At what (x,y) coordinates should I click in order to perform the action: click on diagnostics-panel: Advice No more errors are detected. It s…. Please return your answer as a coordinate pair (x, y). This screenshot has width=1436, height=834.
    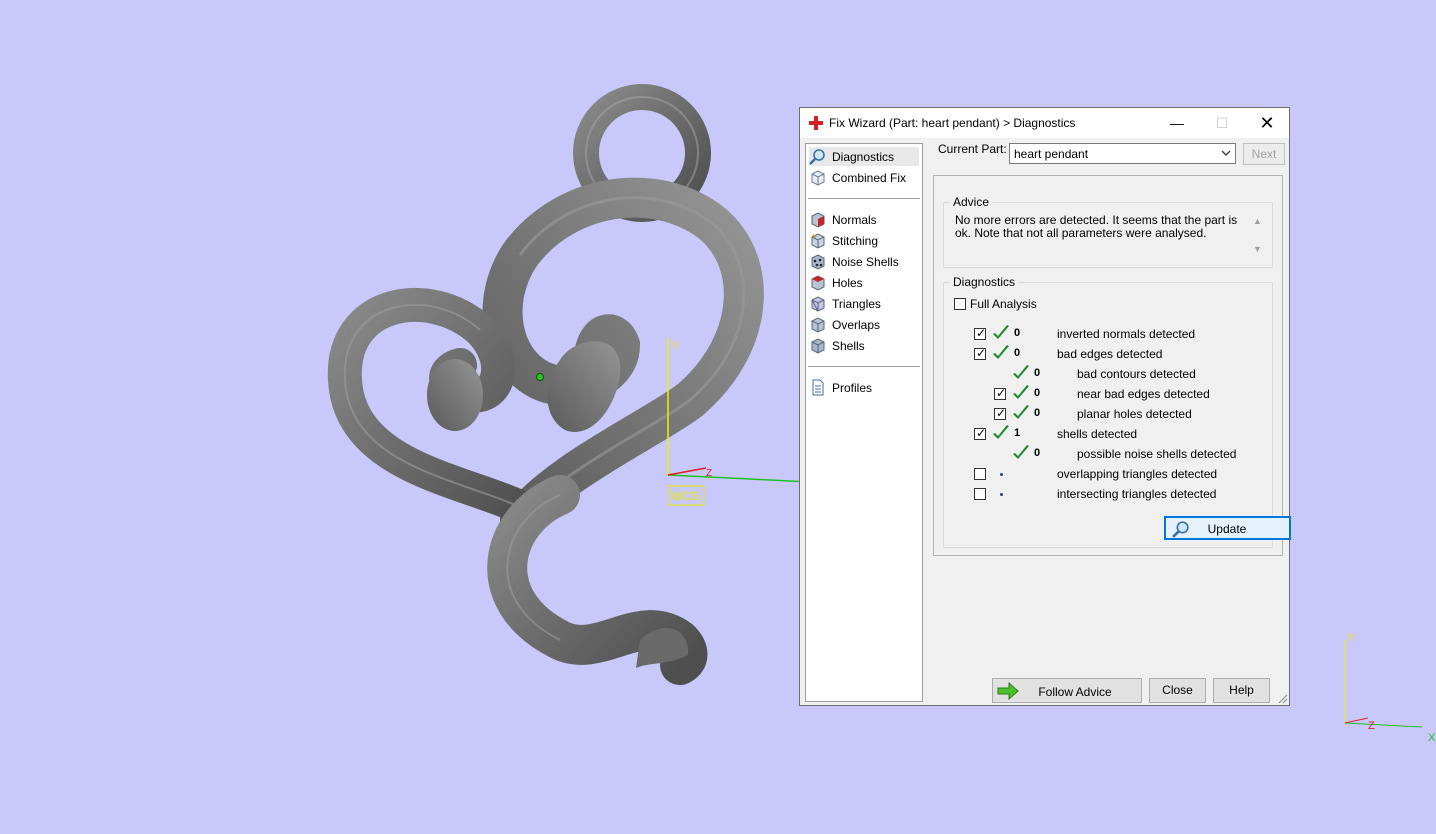
    Looking at the image, I should click on (1112, 365).